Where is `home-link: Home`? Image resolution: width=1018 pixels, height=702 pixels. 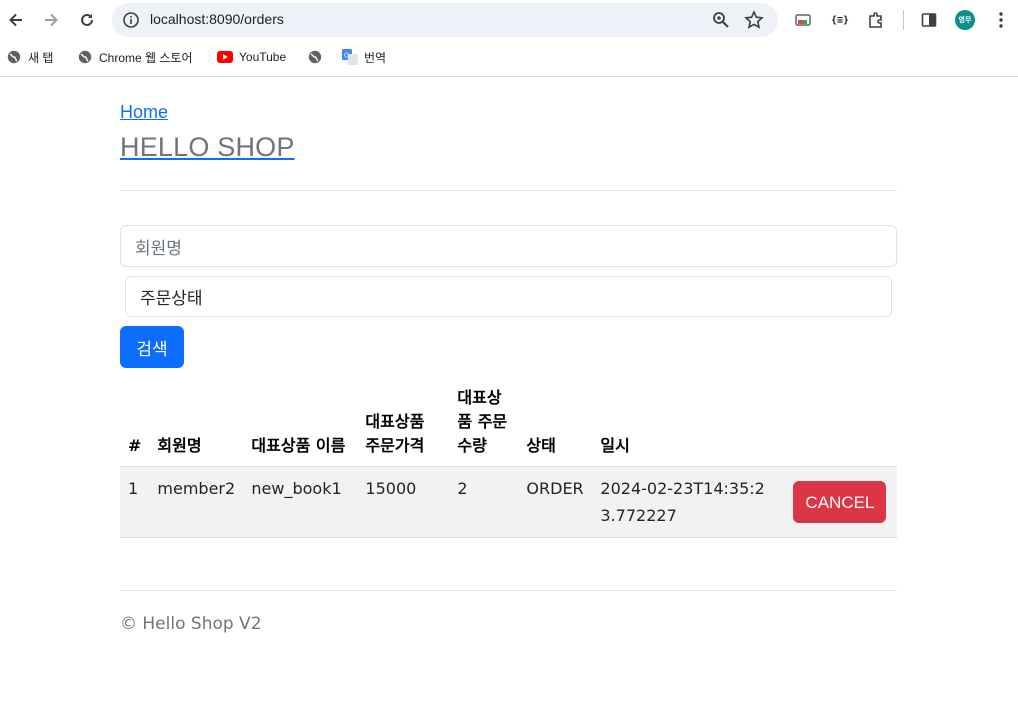
home-link: Home is located at coordinates (144, 112).